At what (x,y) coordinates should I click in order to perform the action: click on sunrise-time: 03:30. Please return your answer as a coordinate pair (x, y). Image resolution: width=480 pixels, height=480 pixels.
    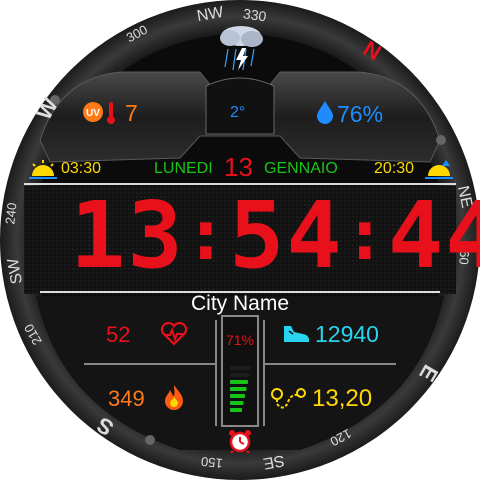
    Looking at the image, I should click on (81, 168).